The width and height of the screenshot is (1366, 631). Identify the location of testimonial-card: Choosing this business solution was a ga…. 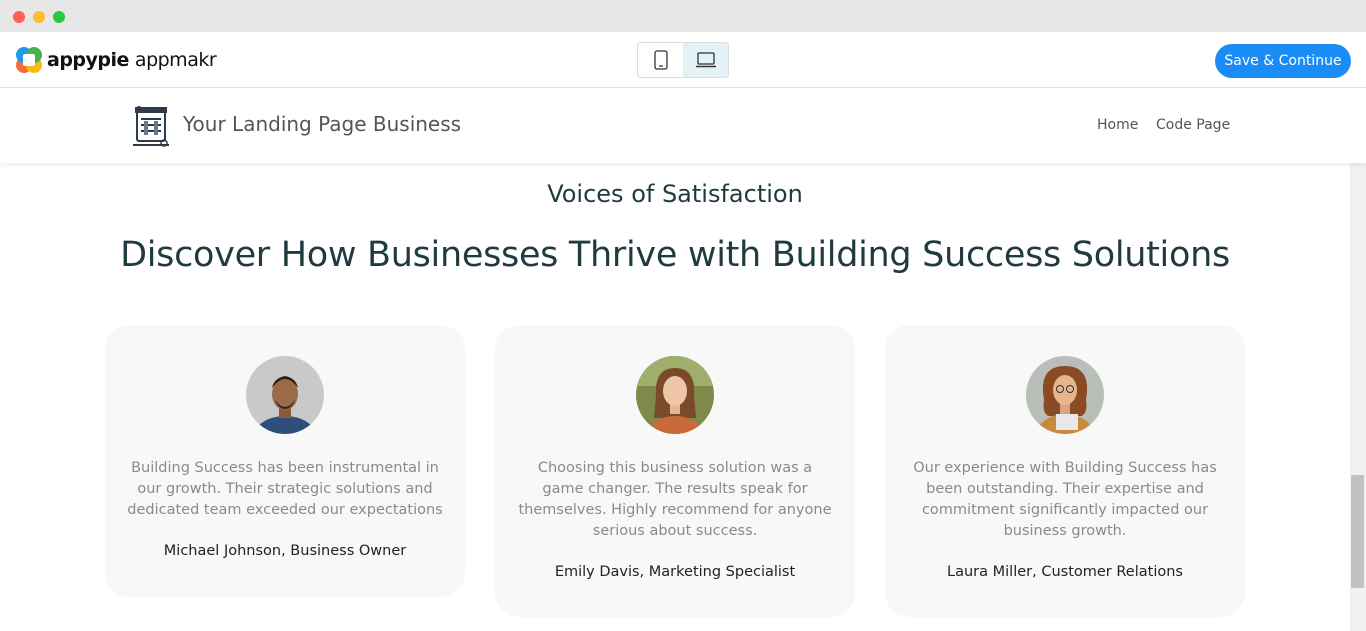
(675, 471).